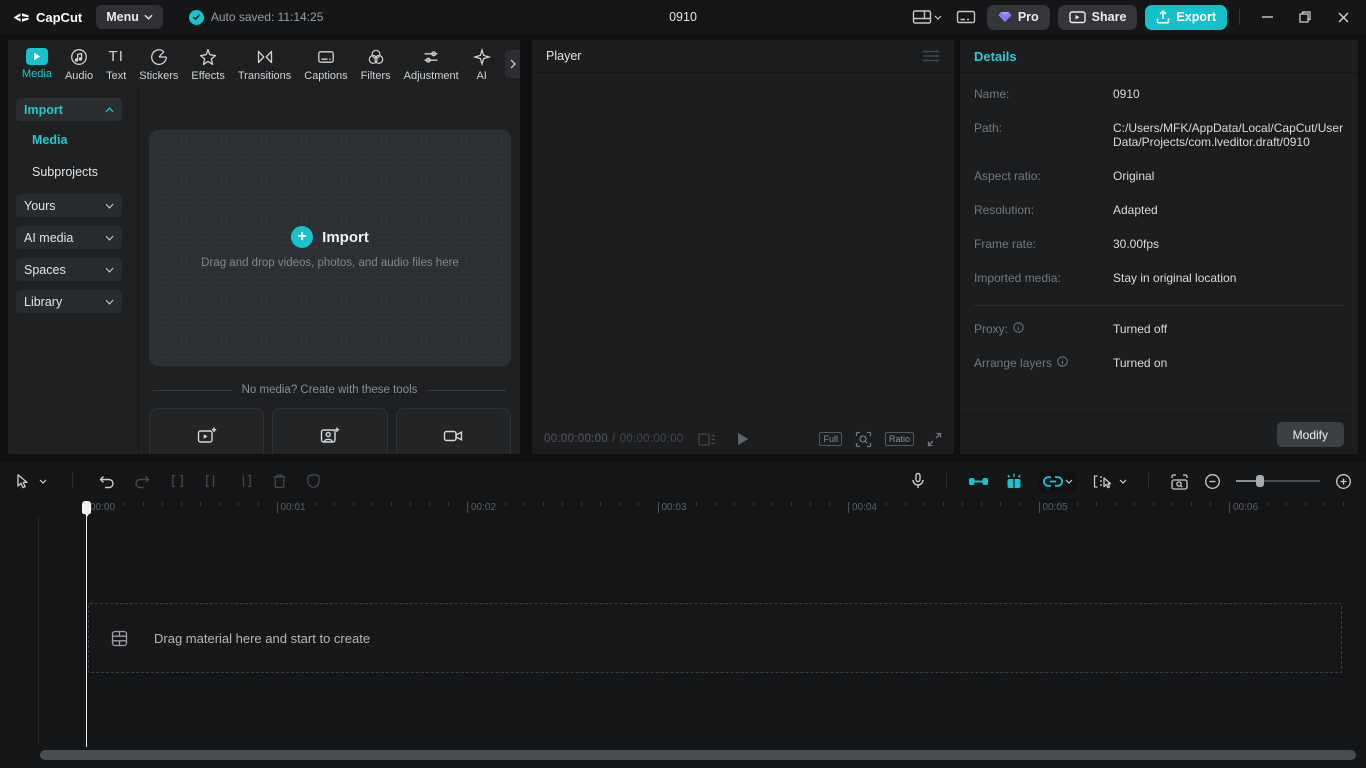 The height and width of the screenshot is (768, 1366). Describe the element at coordinates (1212, 481) in the screenshot. I see `zoom-out-button` at that location.